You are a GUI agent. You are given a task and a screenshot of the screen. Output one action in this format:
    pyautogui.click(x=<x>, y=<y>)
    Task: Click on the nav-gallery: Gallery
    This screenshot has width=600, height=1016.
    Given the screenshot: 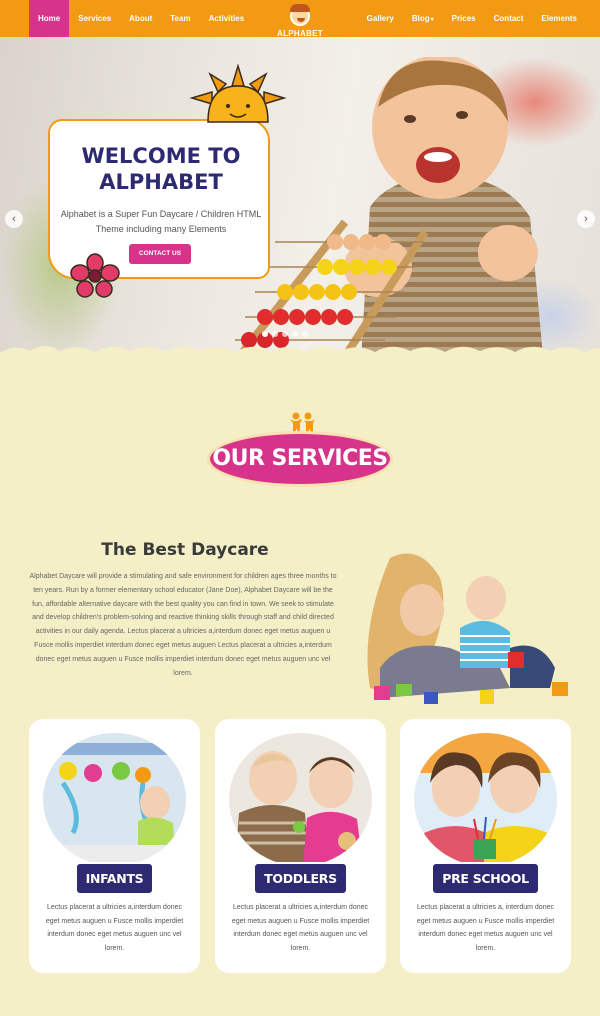 What is the action you would take?
    pyautogui.click(x=380, y=18)
    